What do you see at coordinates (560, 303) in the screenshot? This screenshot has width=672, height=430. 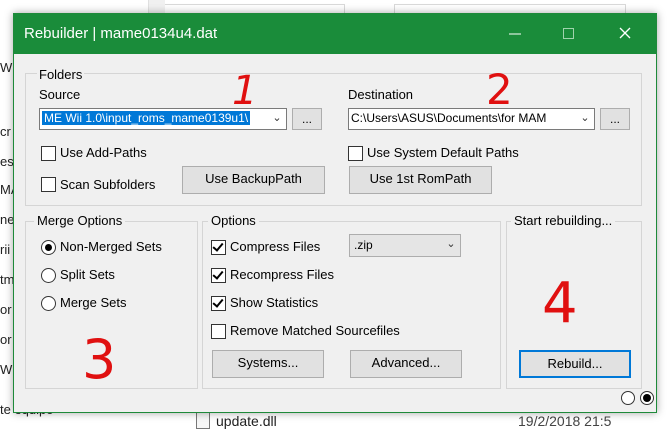 I see `annotation-4: 4` at bounding box center [560, 303].